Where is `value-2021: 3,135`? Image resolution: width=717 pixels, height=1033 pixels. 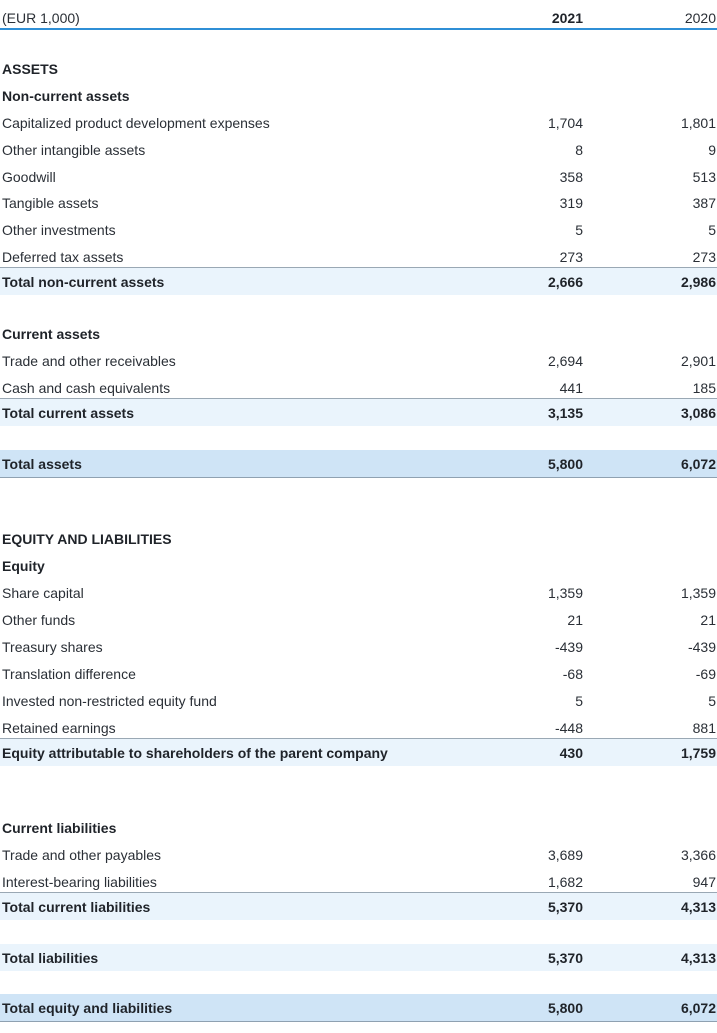
value-2021: 3,135 is located at coordinates (565, 412).